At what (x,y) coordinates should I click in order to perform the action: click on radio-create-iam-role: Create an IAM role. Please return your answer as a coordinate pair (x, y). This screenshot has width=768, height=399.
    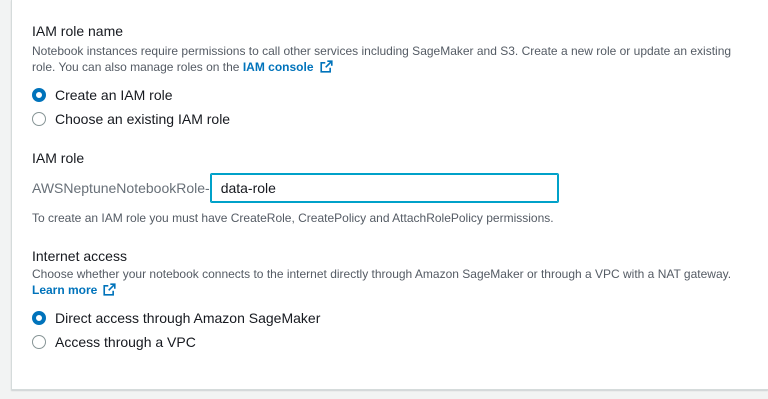
    Looking at the image, I should click on (390, 95).